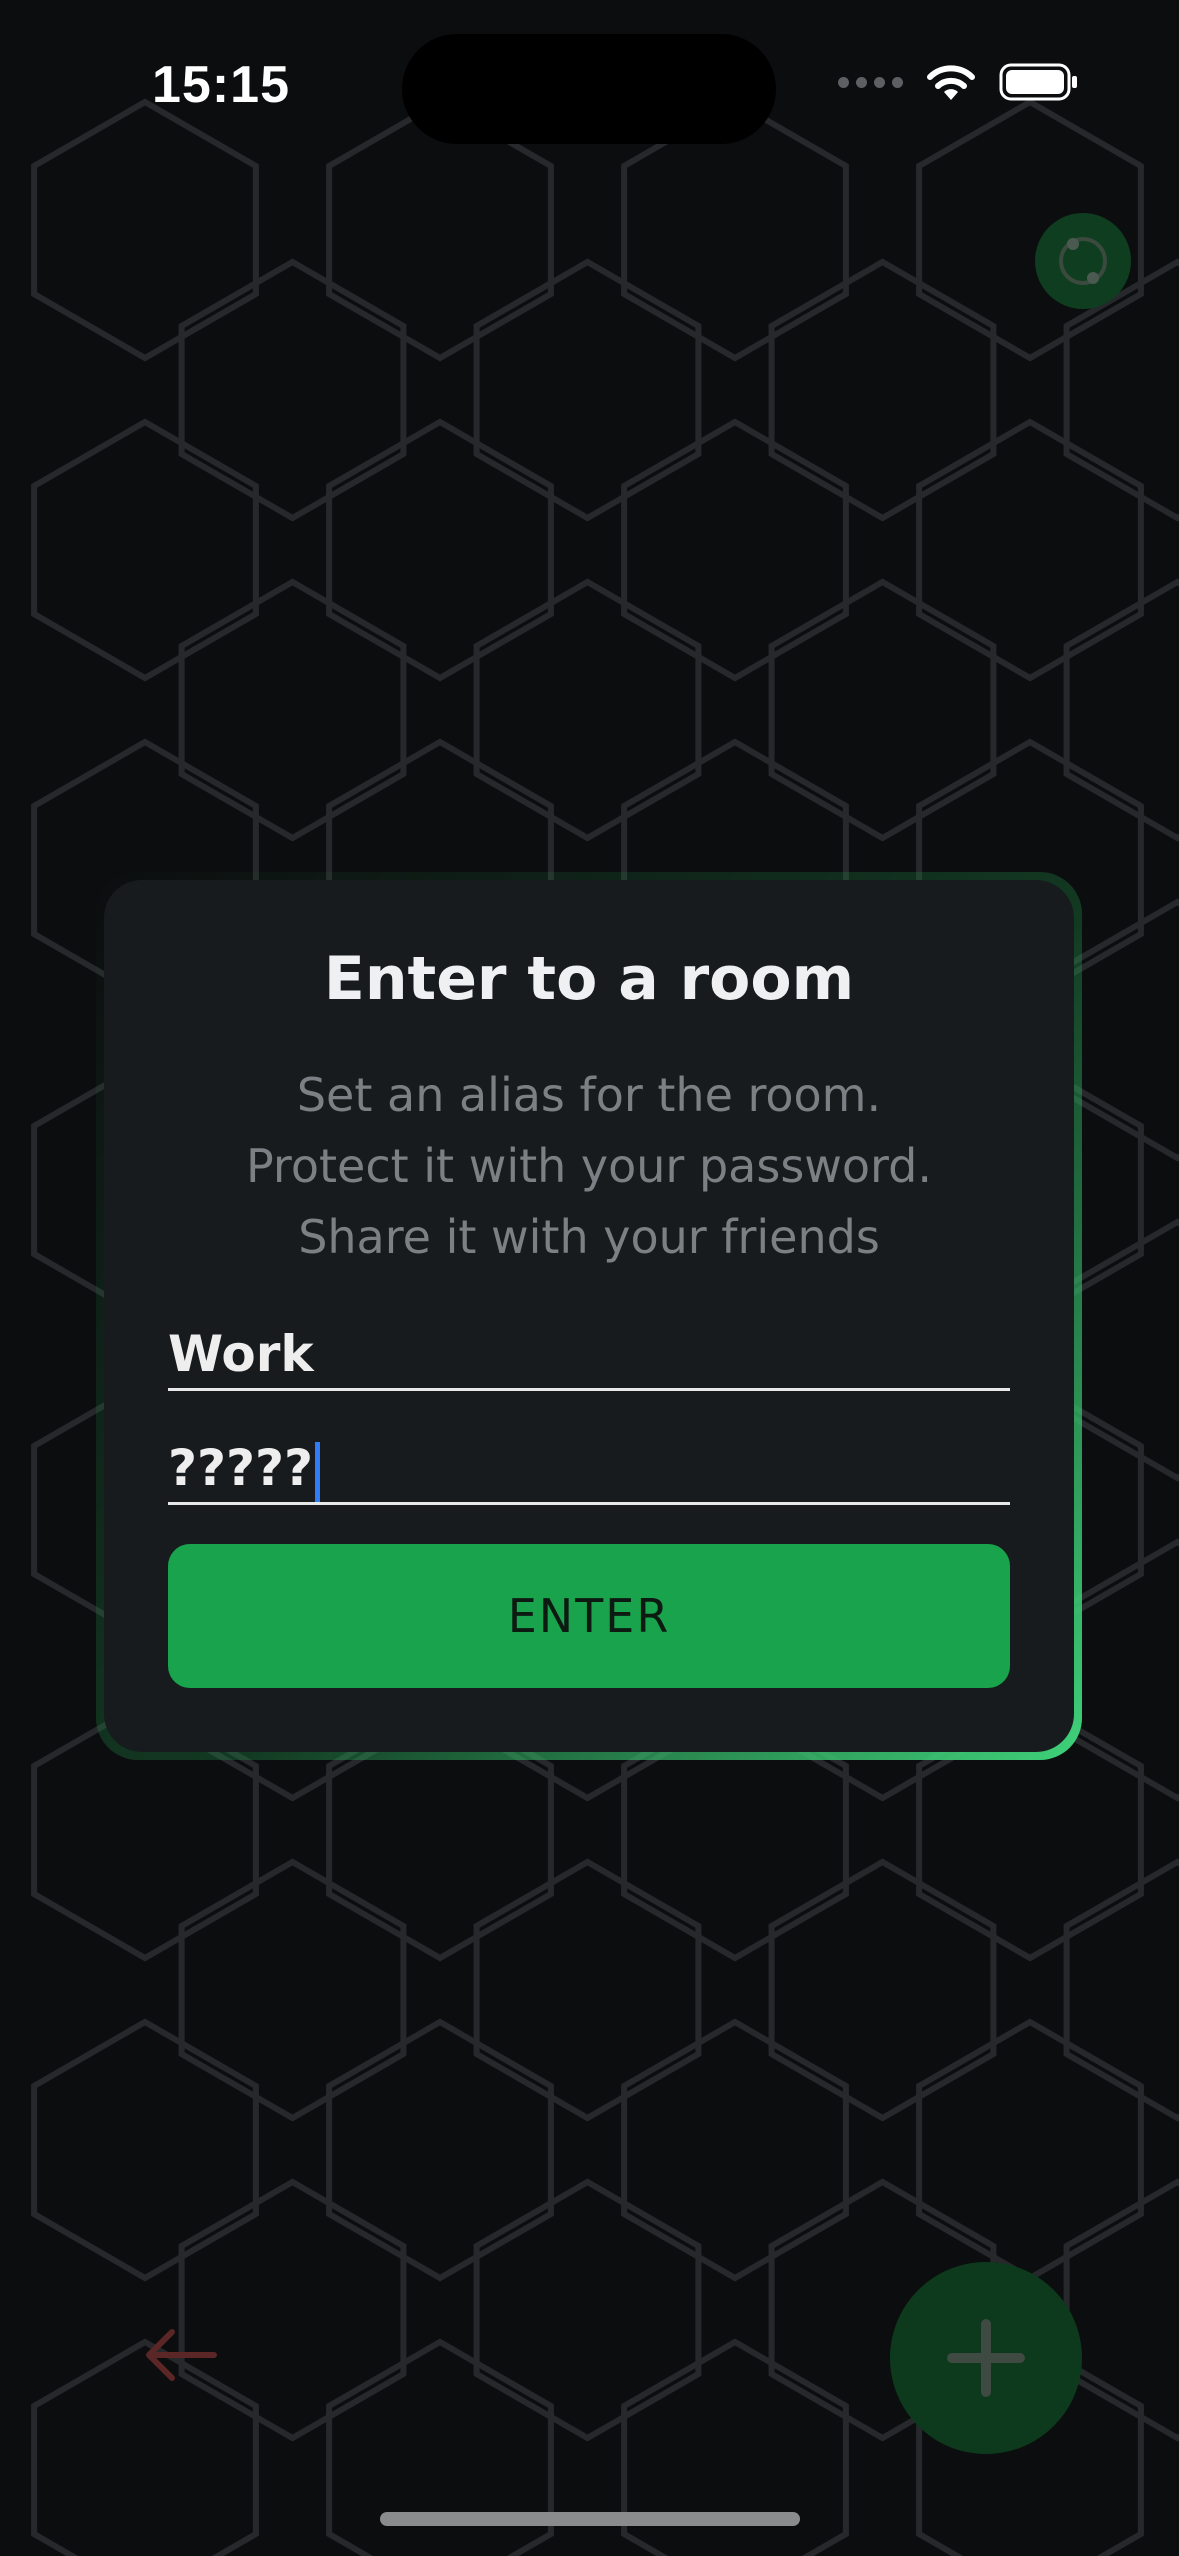 The height and width of the screenshot is (2556, 1179). Describe the element at coordinates (590, 2519) in the screenshot. I see `home-indicator` at that location.